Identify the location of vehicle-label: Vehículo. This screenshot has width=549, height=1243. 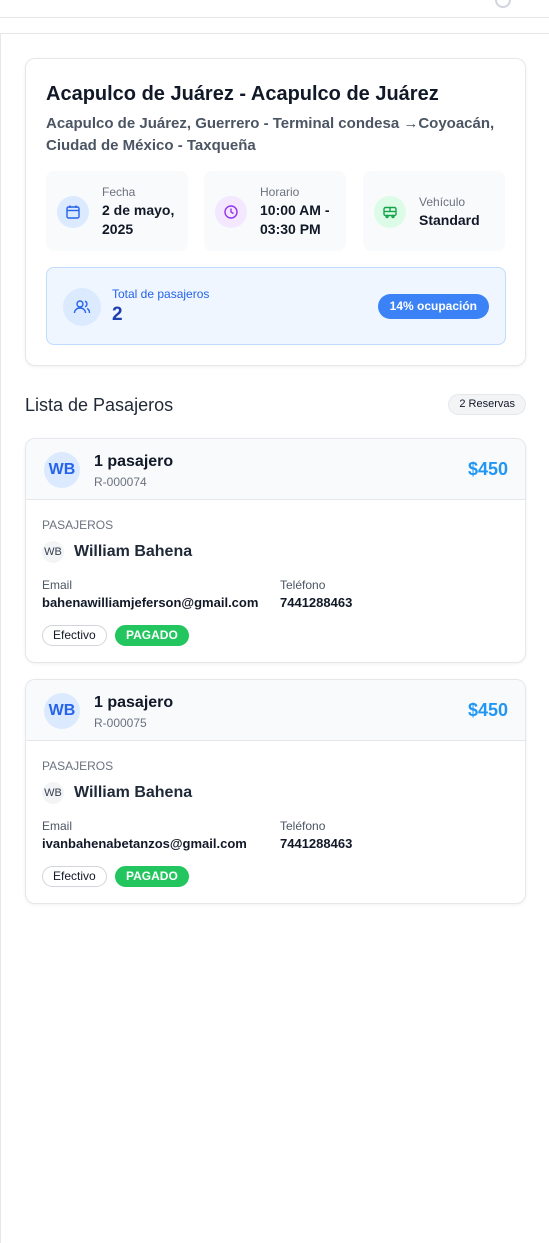
(442, 202).